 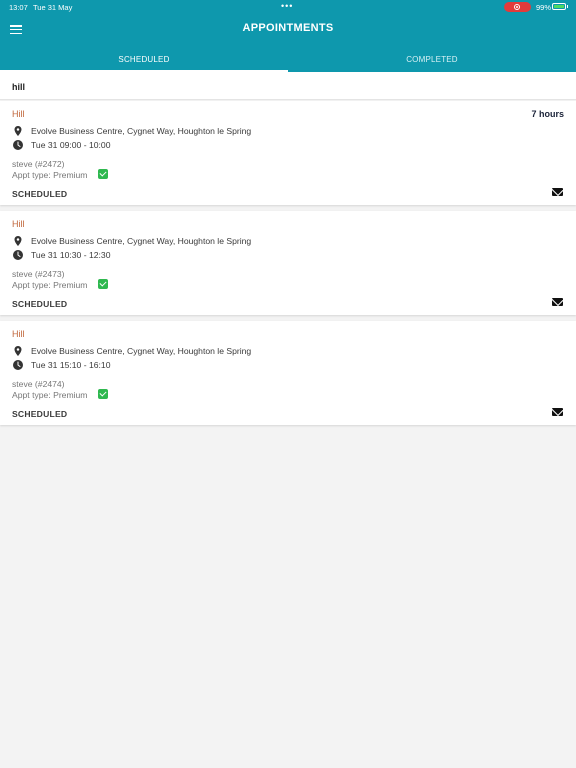 What do you see at coordinates (18, 87) in the screenshot?
I see `search-filter-text: hill` at bounding box center [18, 87].